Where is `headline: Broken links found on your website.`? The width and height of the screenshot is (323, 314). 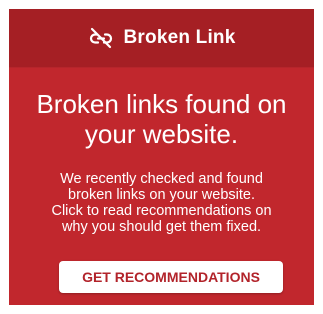
headline: Broken links found on your website. is located at coordinates (161, 119).